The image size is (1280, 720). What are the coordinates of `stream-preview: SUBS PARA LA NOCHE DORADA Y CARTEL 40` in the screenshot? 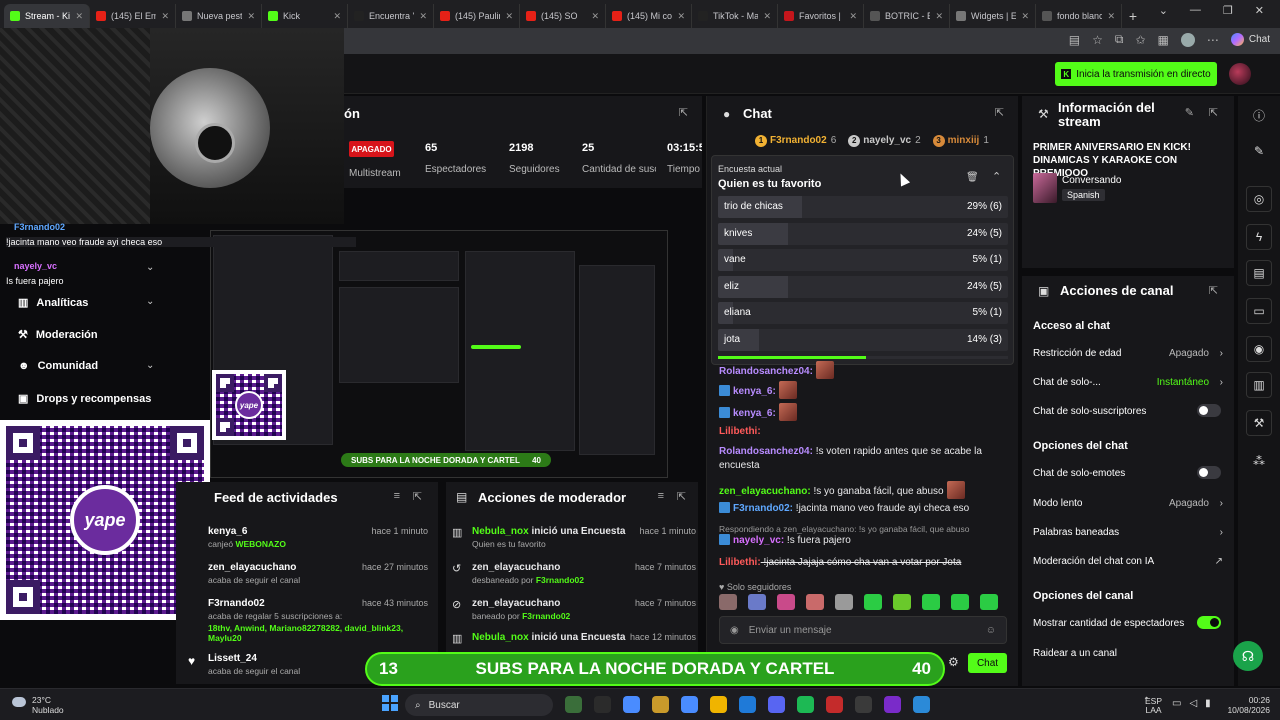 It's located at (439, 354).